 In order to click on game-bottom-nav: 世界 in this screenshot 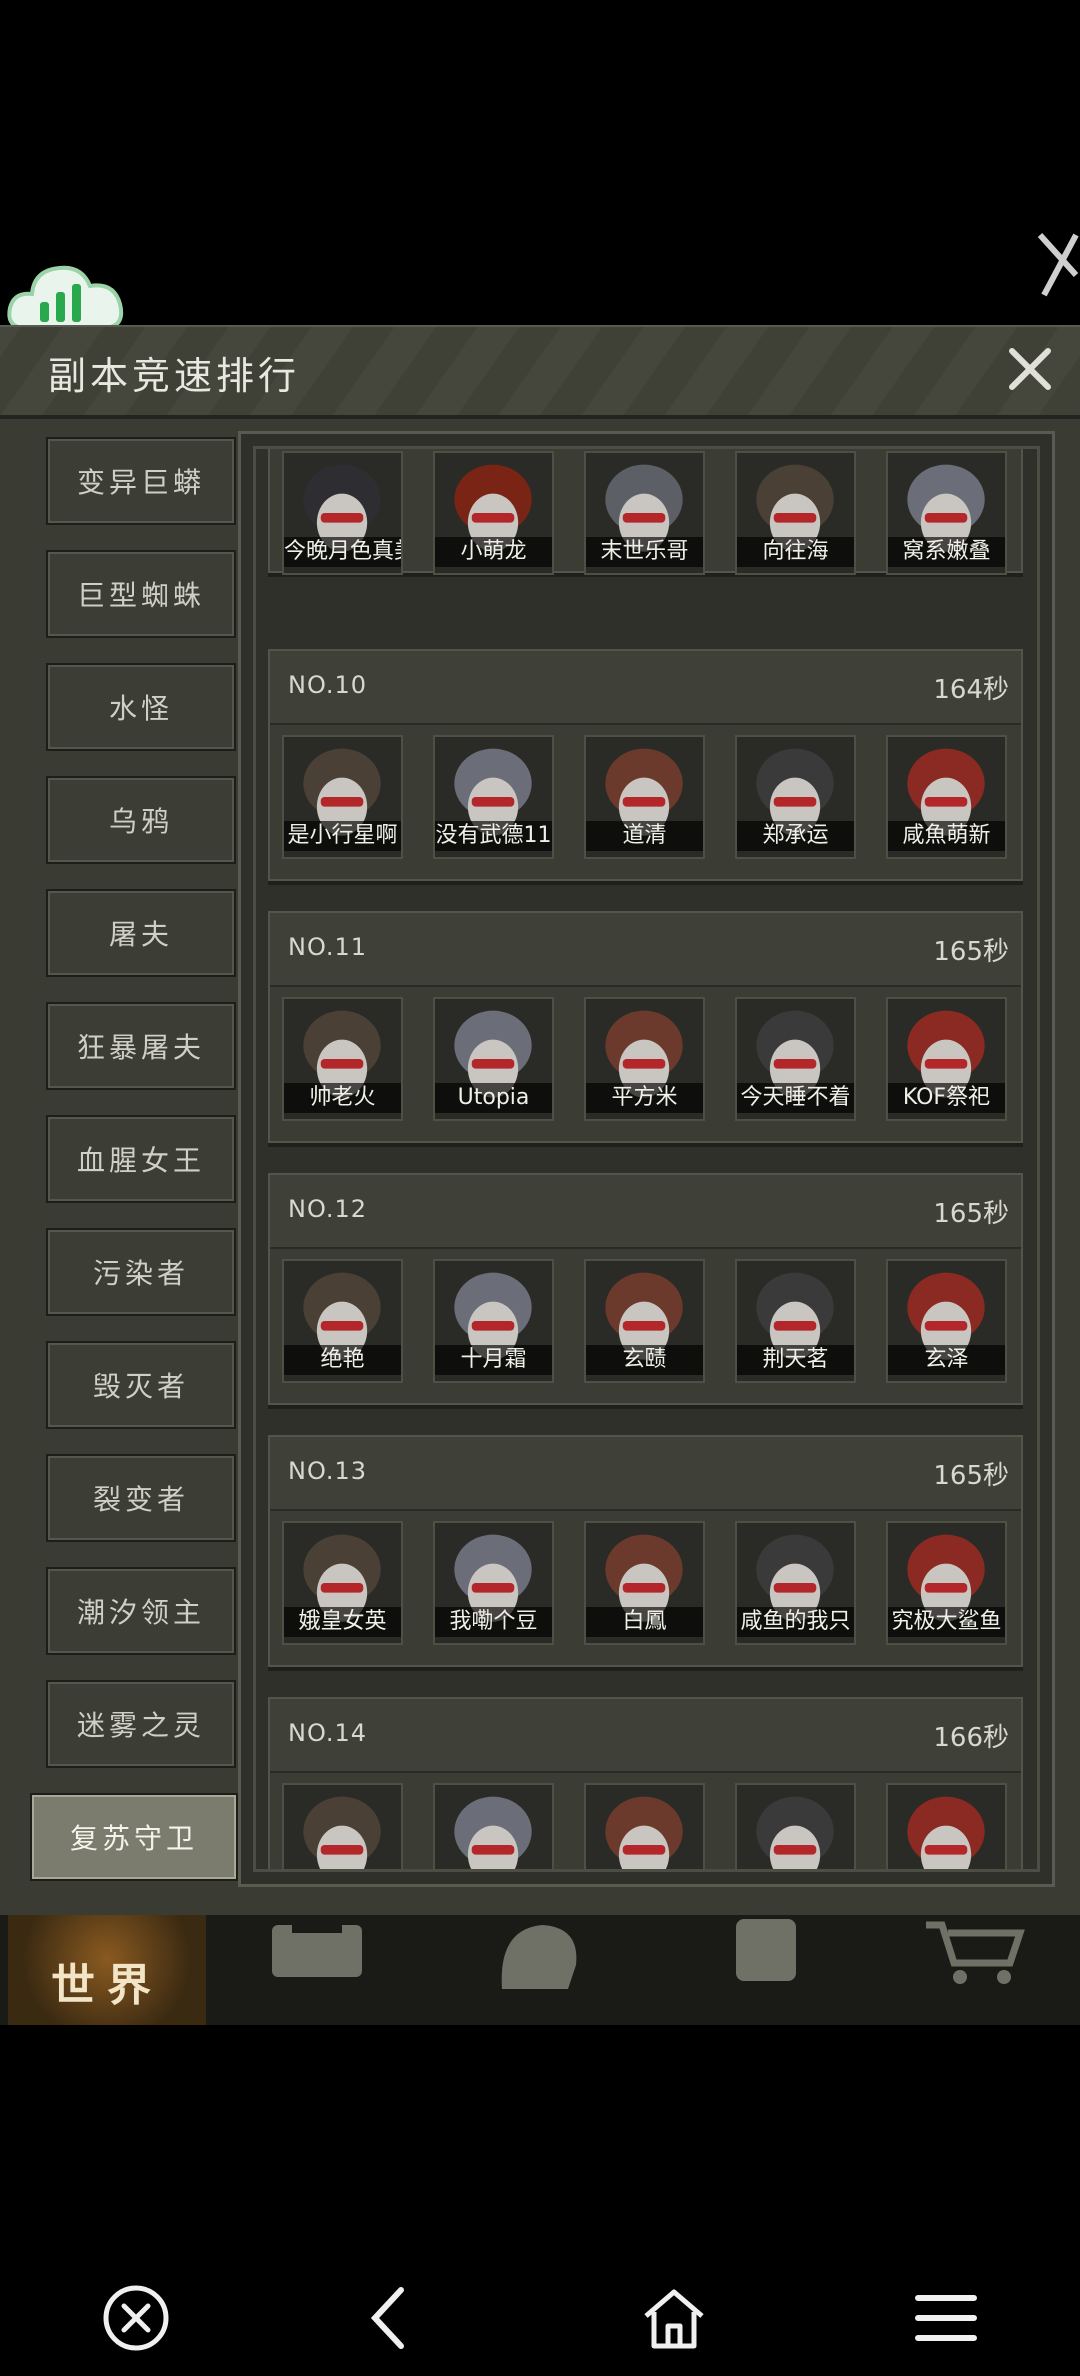, I will do `click(540, 1970)`.